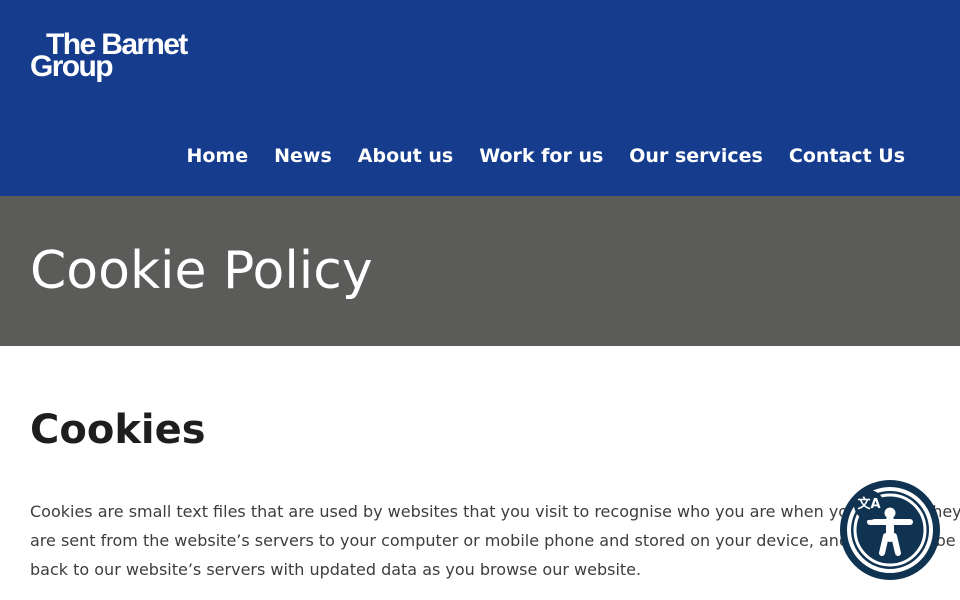  Describe the element at coordinates (72, 66) in the screenshot. I see `logo-line-2: Group` at that location.